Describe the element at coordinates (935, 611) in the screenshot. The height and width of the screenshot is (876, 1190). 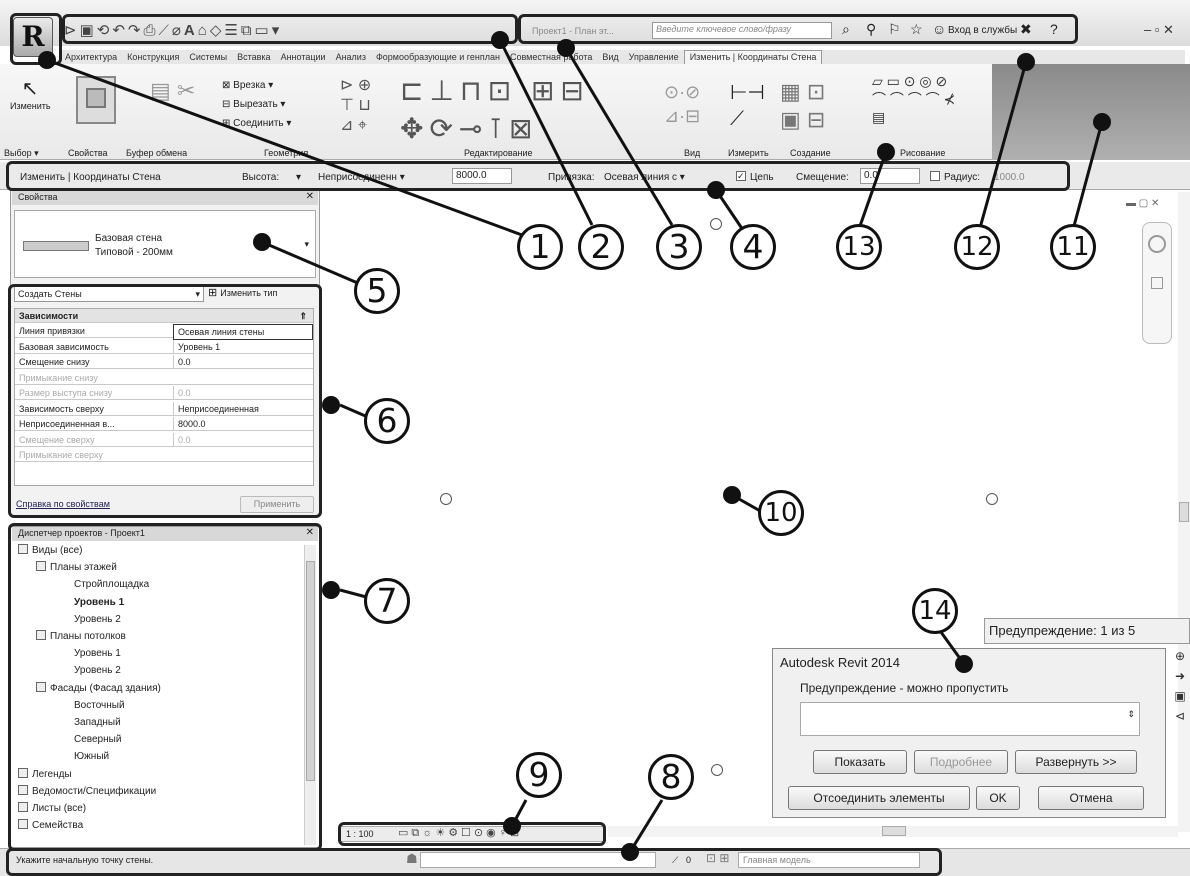
I see `callout-14: 14` at that location.